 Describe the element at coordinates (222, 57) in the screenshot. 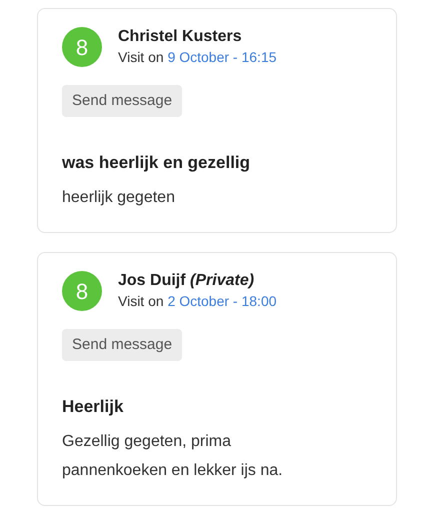

I see `visit-date-link: 9 October - 16:15` at that location.